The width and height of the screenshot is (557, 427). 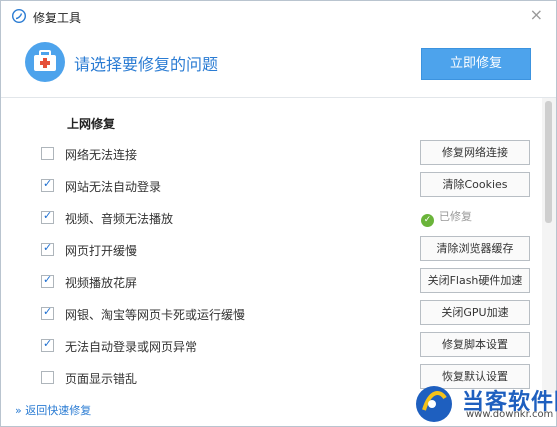 I want to click on vertical-scrollbar, so click(x=549, y=245).